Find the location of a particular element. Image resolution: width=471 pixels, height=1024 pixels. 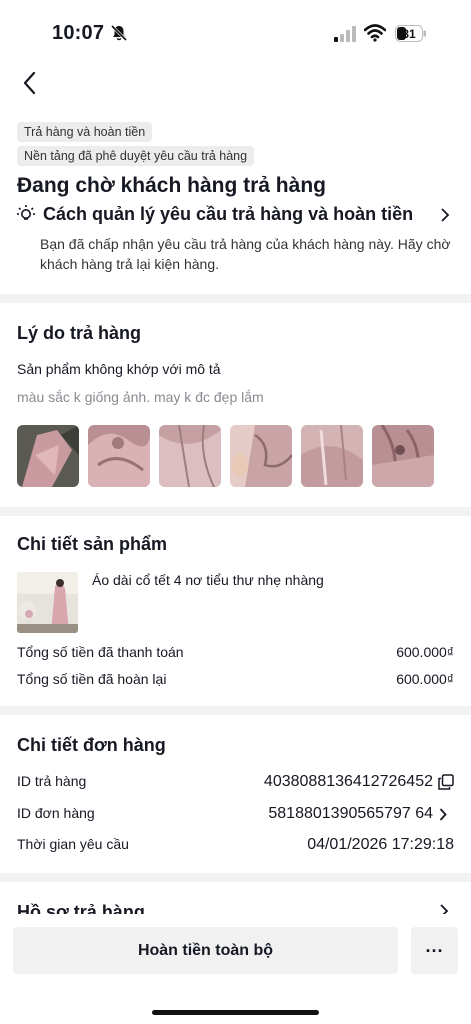

status-title: Đang chờ khách hàng trả hàng is located at coordinates (171, 185).